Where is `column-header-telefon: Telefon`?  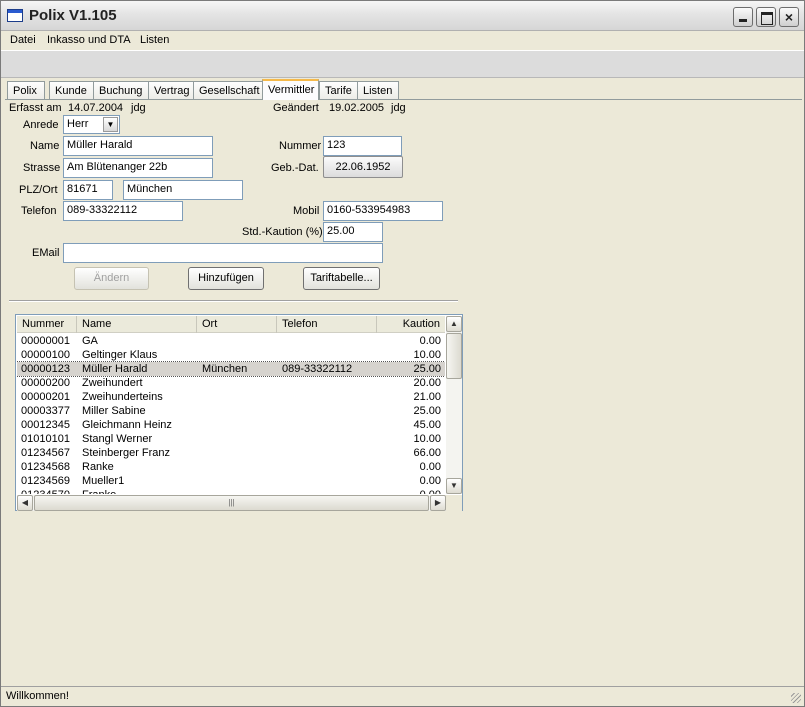 column-header-telefon: Telefon is located at coordinates (327, 324).